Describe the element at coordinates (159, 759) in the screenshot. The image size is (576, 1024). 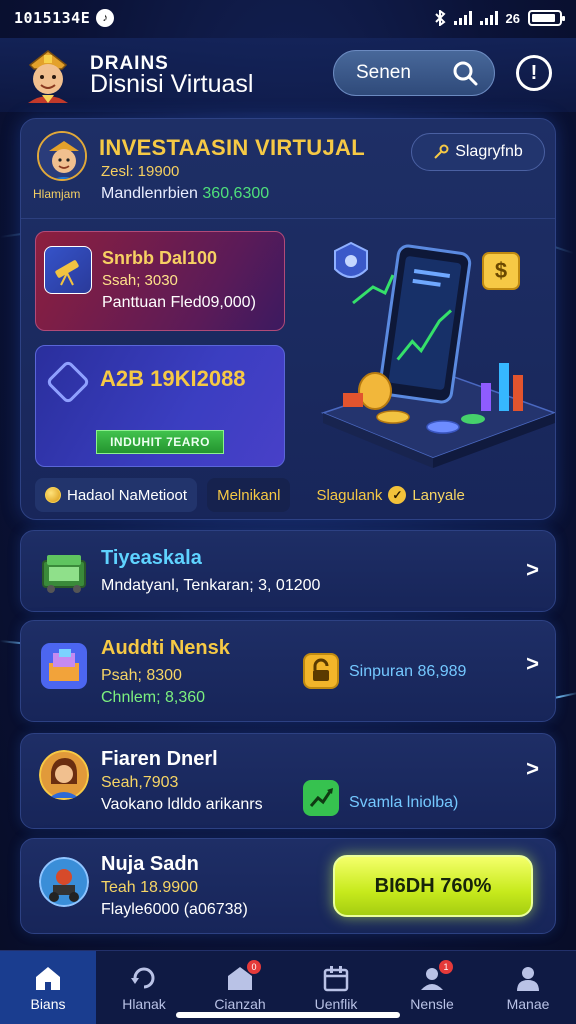
I see `list-item-title: Fiaren Dnerl` at that location.